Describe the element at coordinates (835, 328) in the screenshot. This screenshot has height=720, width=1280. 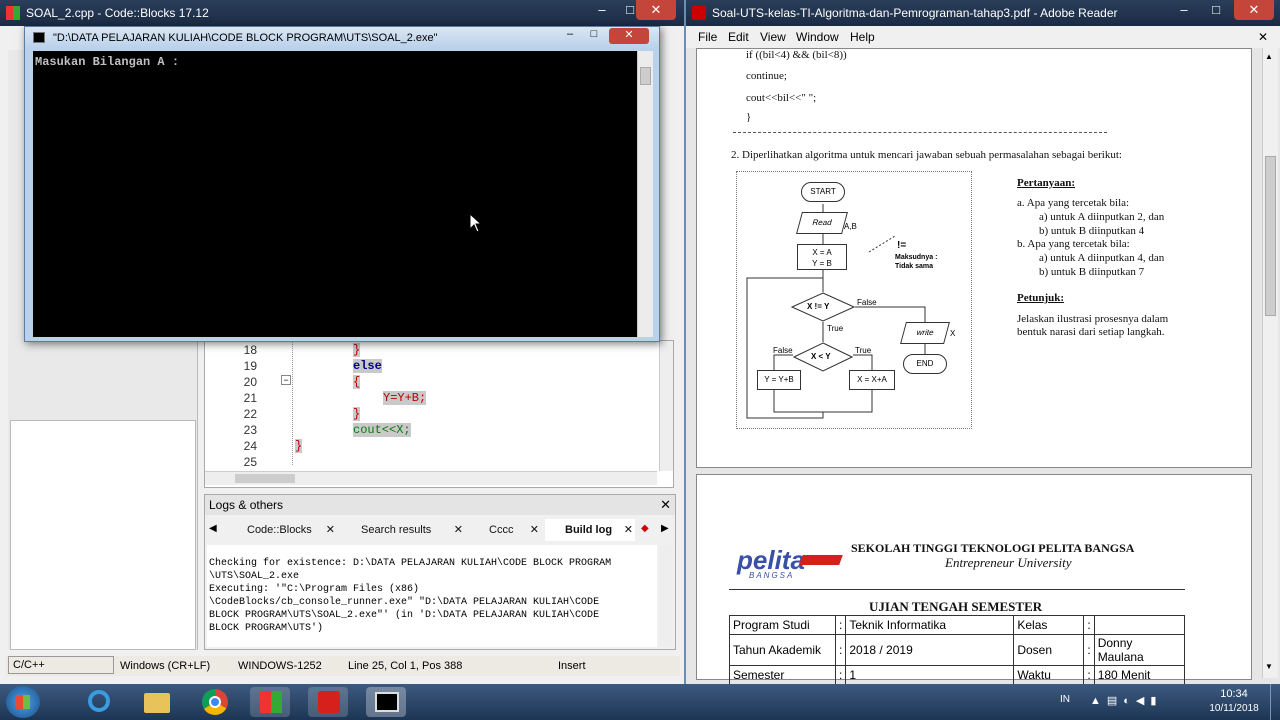
I see `flow-true-label: True` at that location.